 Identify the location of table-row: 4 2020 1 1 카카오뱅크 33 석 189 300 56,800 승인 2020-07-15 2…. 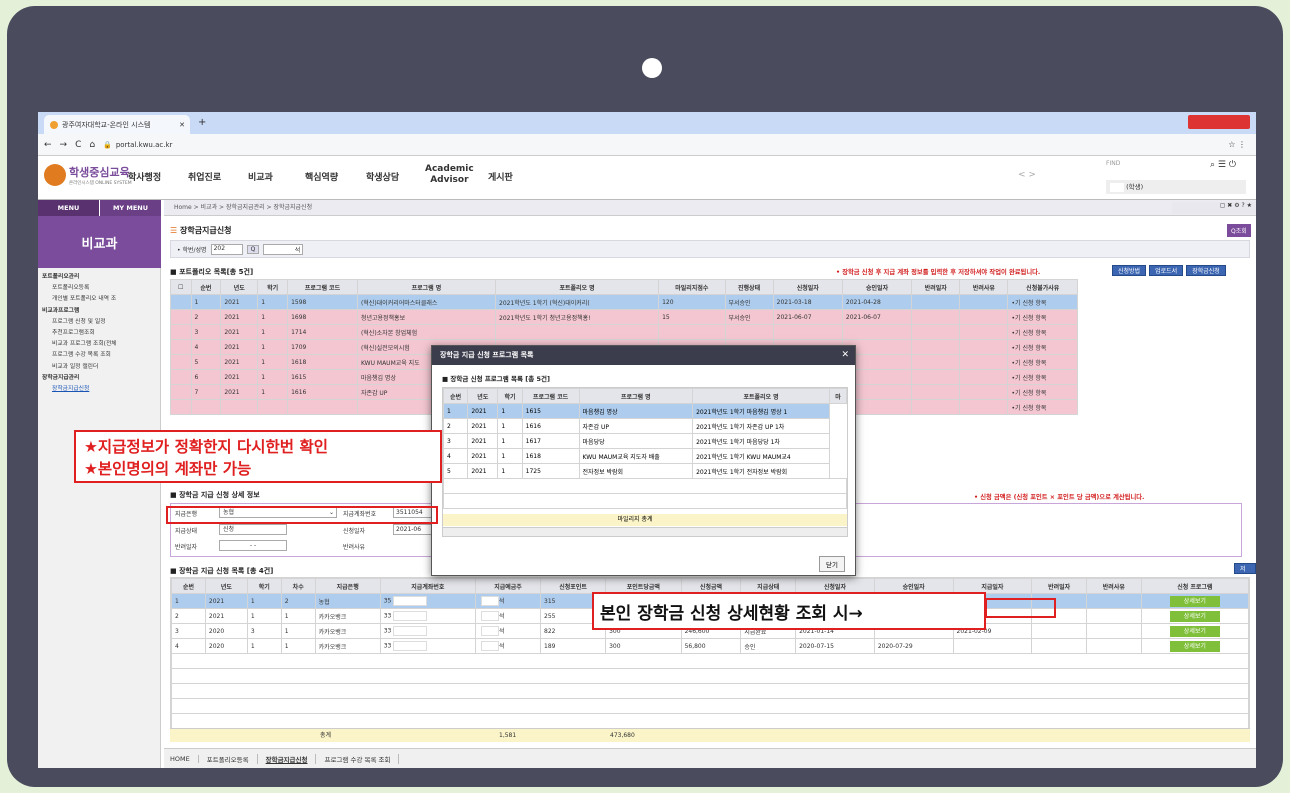
(710, 646).